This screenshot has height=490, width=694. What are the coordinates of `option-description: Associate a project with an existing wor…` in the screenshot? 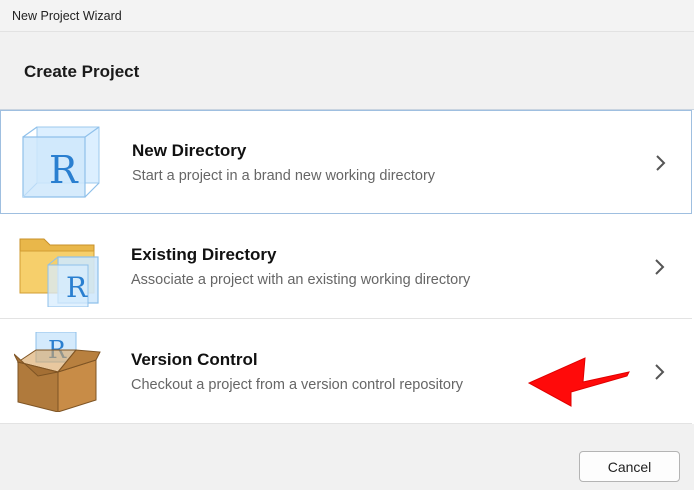 It's located at (301, 280).